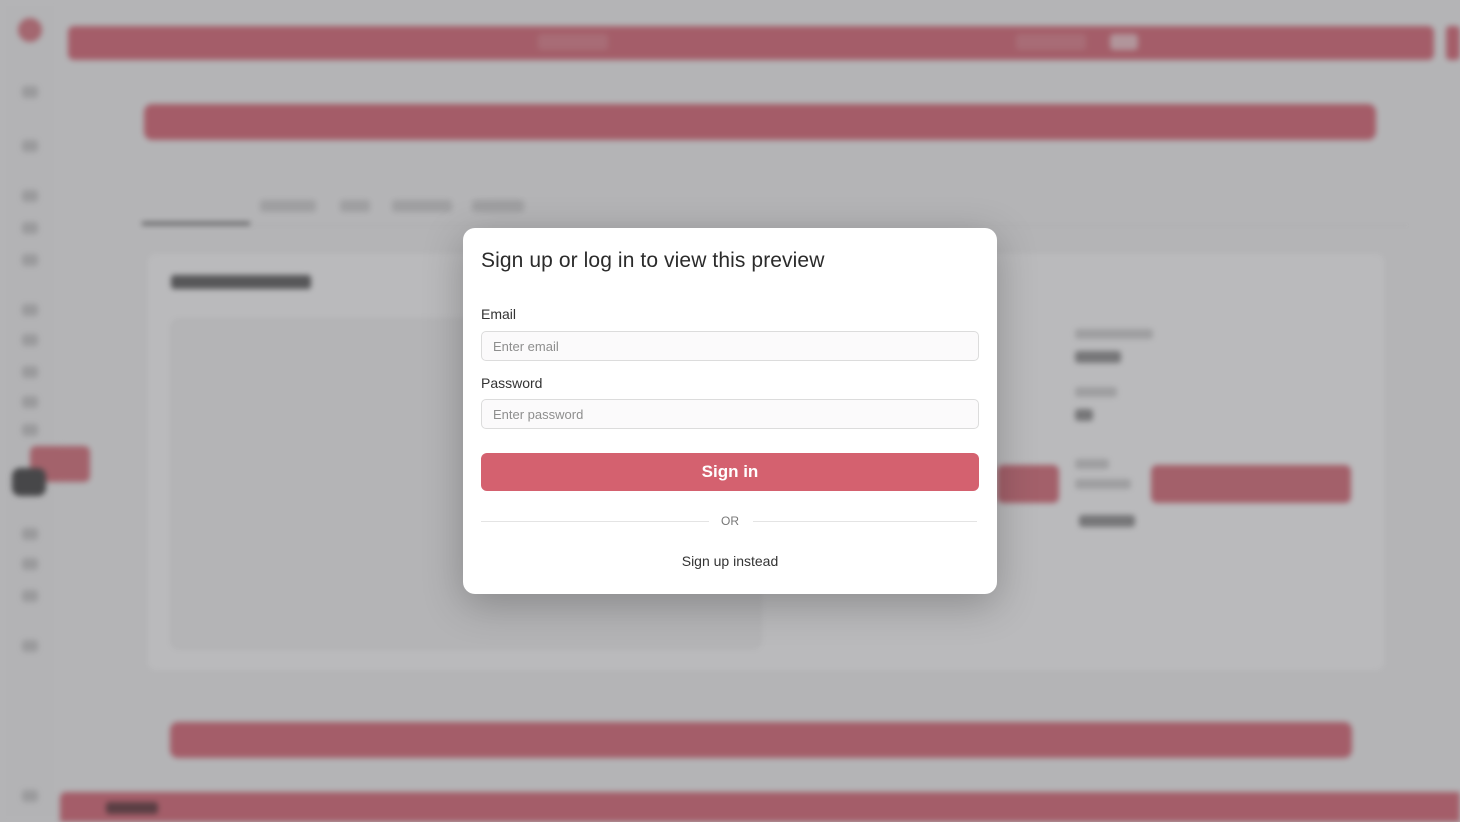 The height and width of the screenshot is (822, 1460). Describe the element at coordinates (499, 314) in the screenshot. I see `email-label: Email` at that location.